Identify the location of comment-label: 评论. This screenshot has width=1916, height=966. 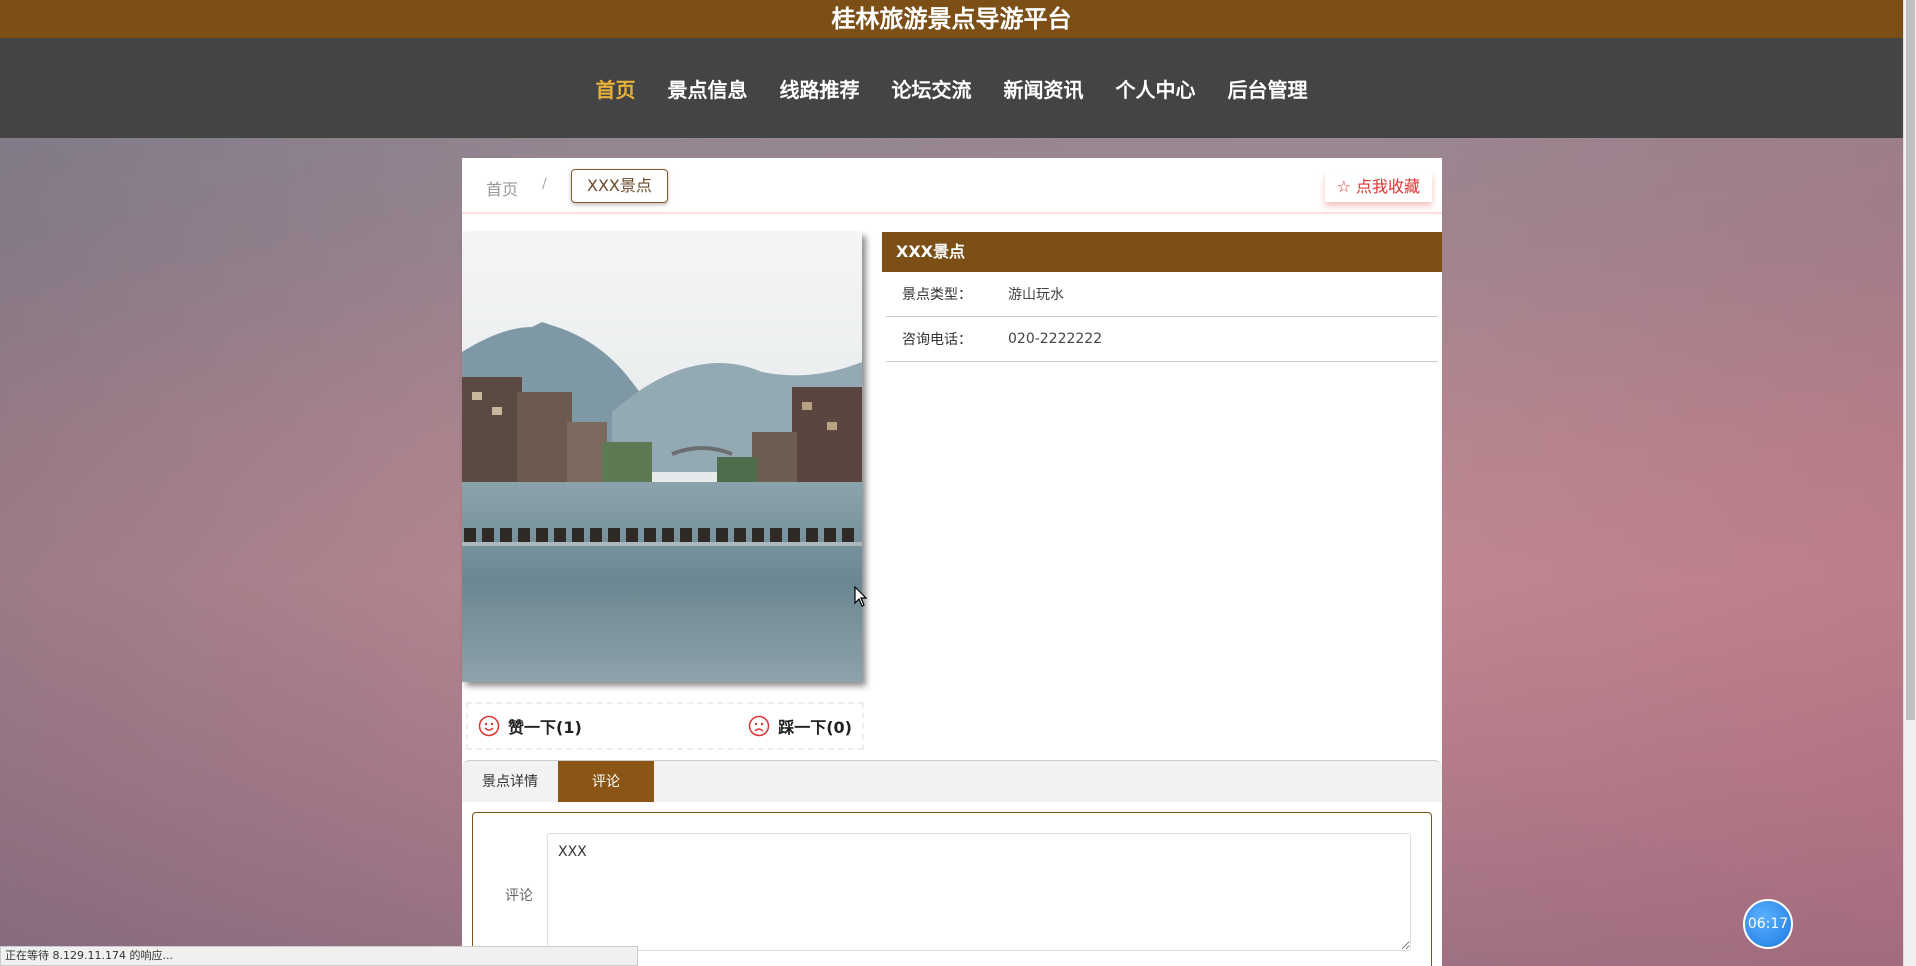
(519, 896).